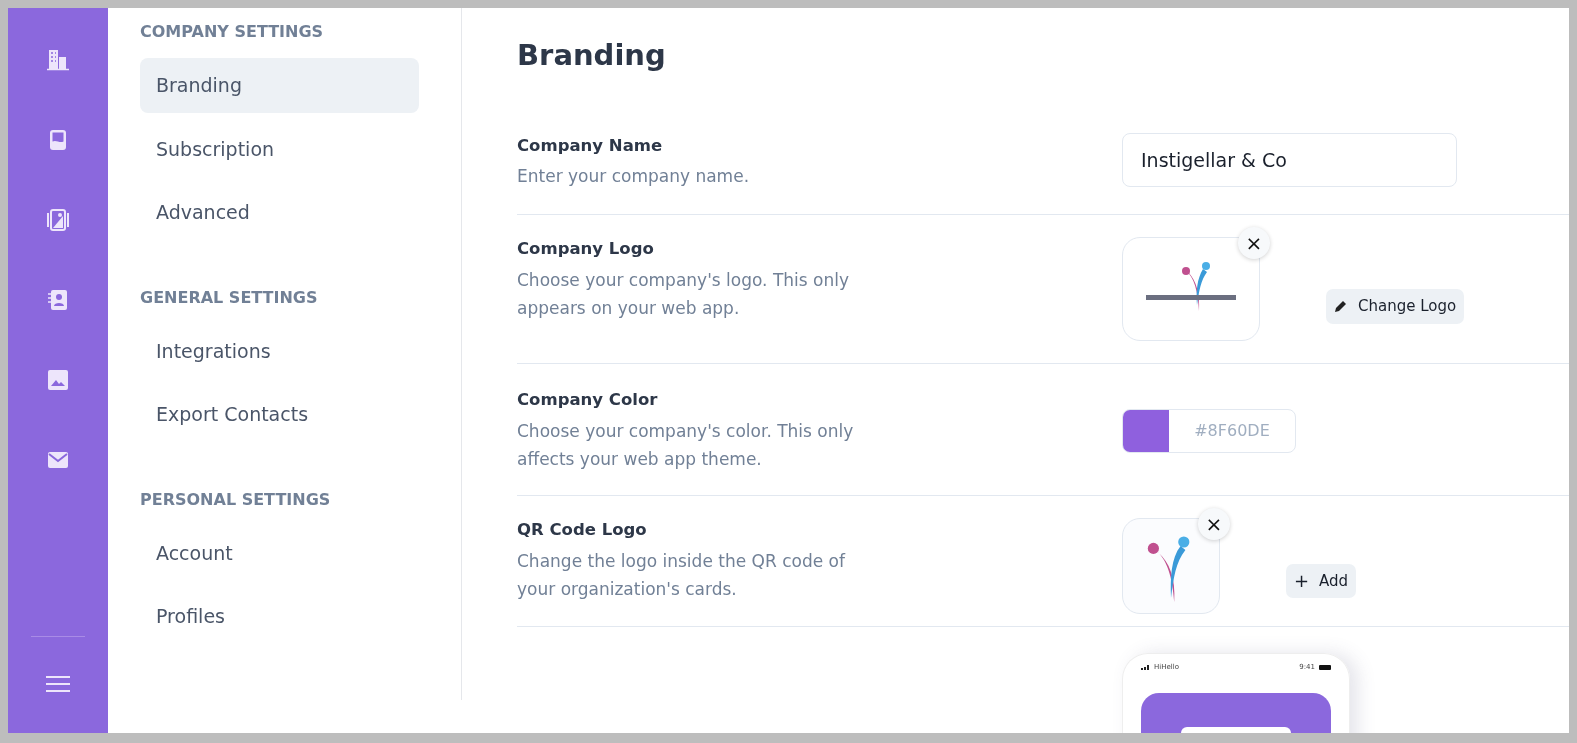 The image size is (1577, 743). What do you see at coordinates (279, 616) in the screenshot?
I see `settings-nav-item: Profiles` at bounding box center [279, 616].